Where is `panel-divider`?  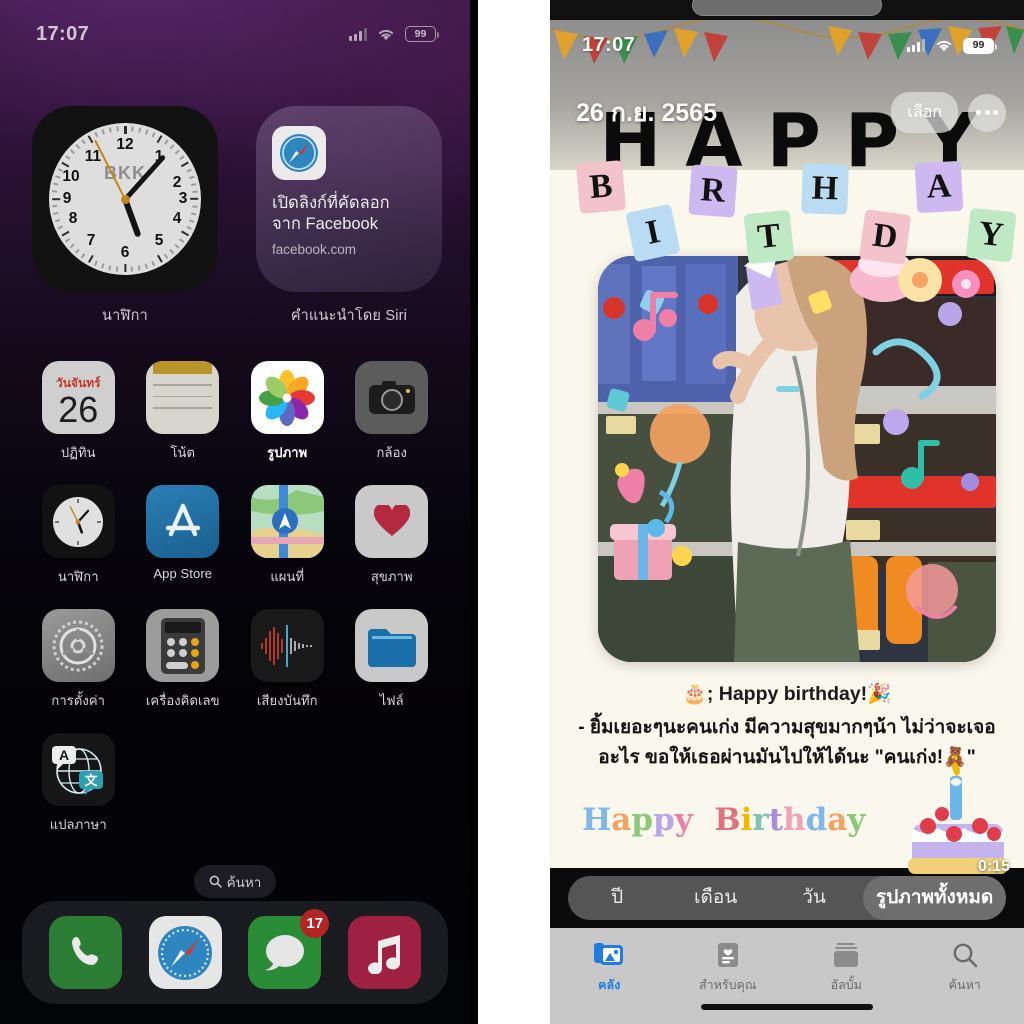
panel-divider is located at coordinates (510, 512).